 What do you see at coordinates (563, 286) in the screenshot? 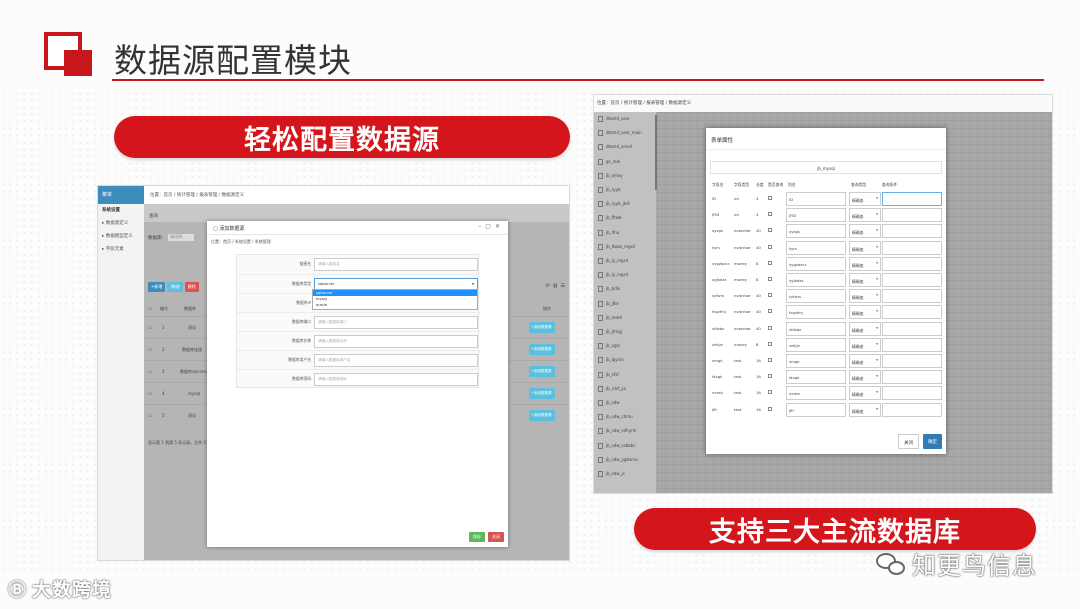
I see `menu-icon: ☰` at bounding box center [563, 286].